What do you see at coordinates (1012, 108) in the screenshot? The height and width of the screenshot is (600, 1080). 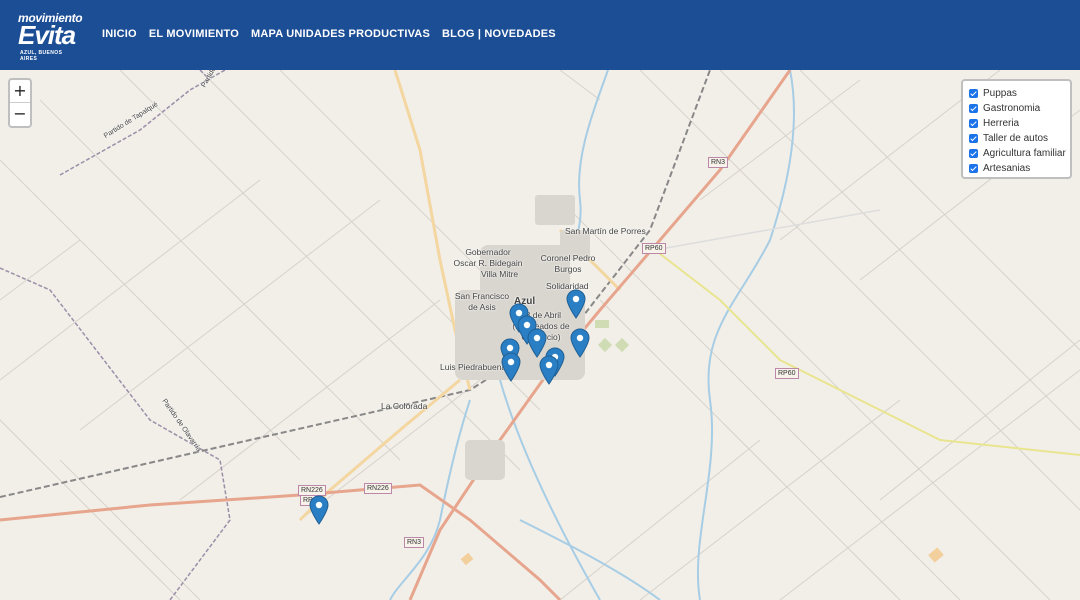 I see `layer-label: Gastronomia` at bounding box center [1012, 108].